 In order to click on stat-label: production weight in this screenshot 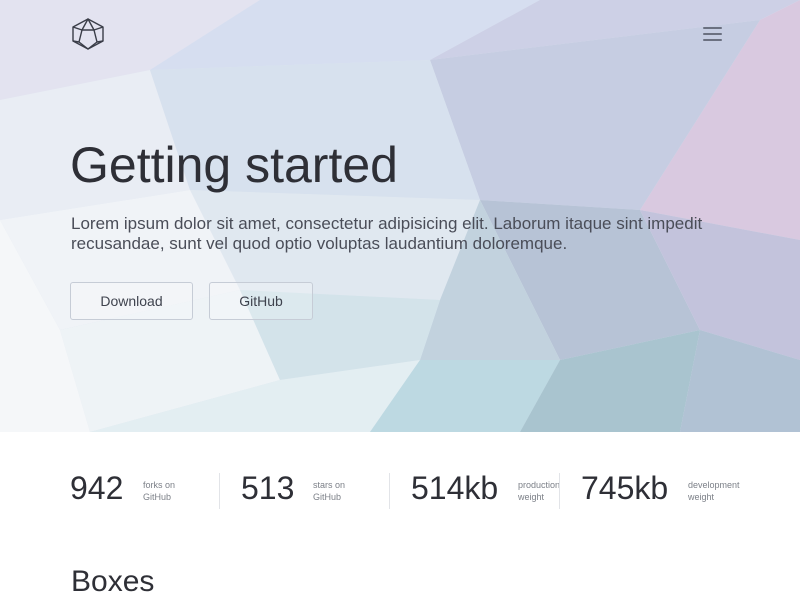, I will do `click(549, 491)`.